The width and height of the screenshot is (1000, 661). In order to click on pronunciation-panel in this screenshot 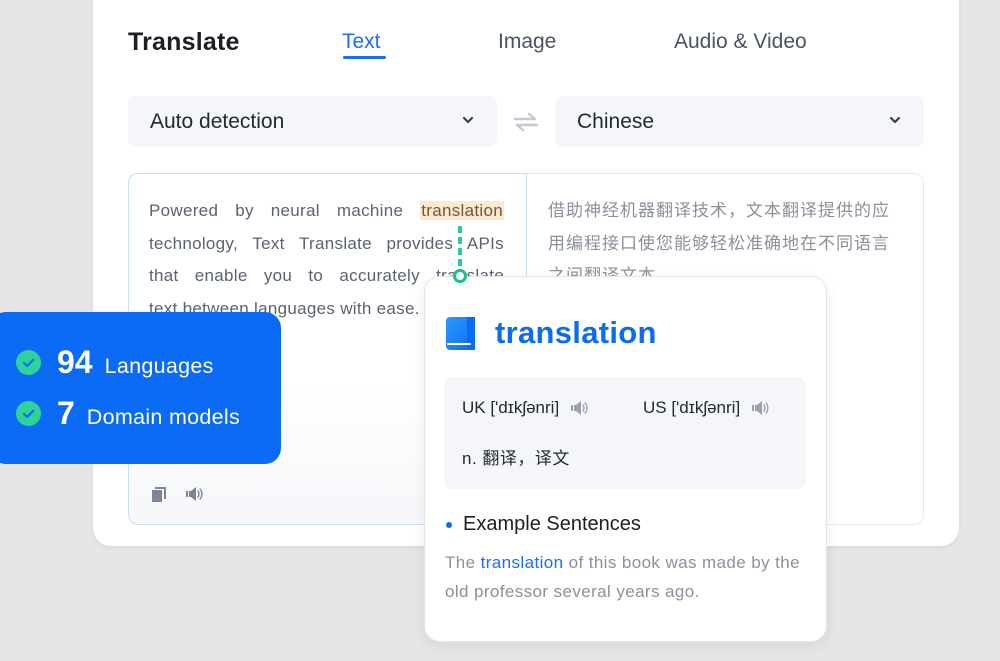, I will do `click(625, 433)`.